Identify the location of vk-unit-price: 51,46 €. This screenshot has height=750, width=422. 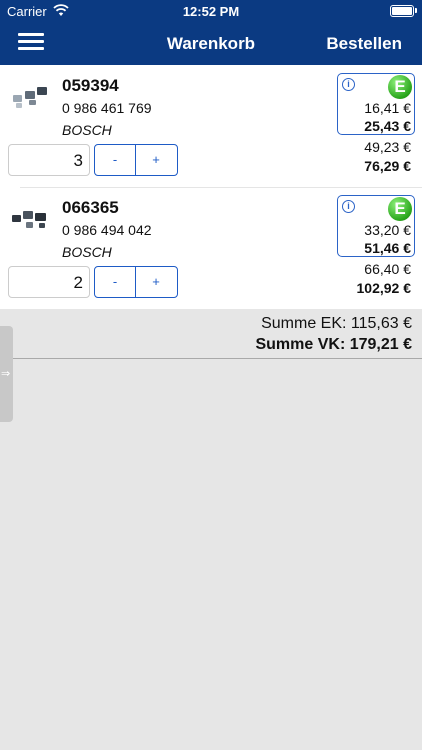
(387, 248).